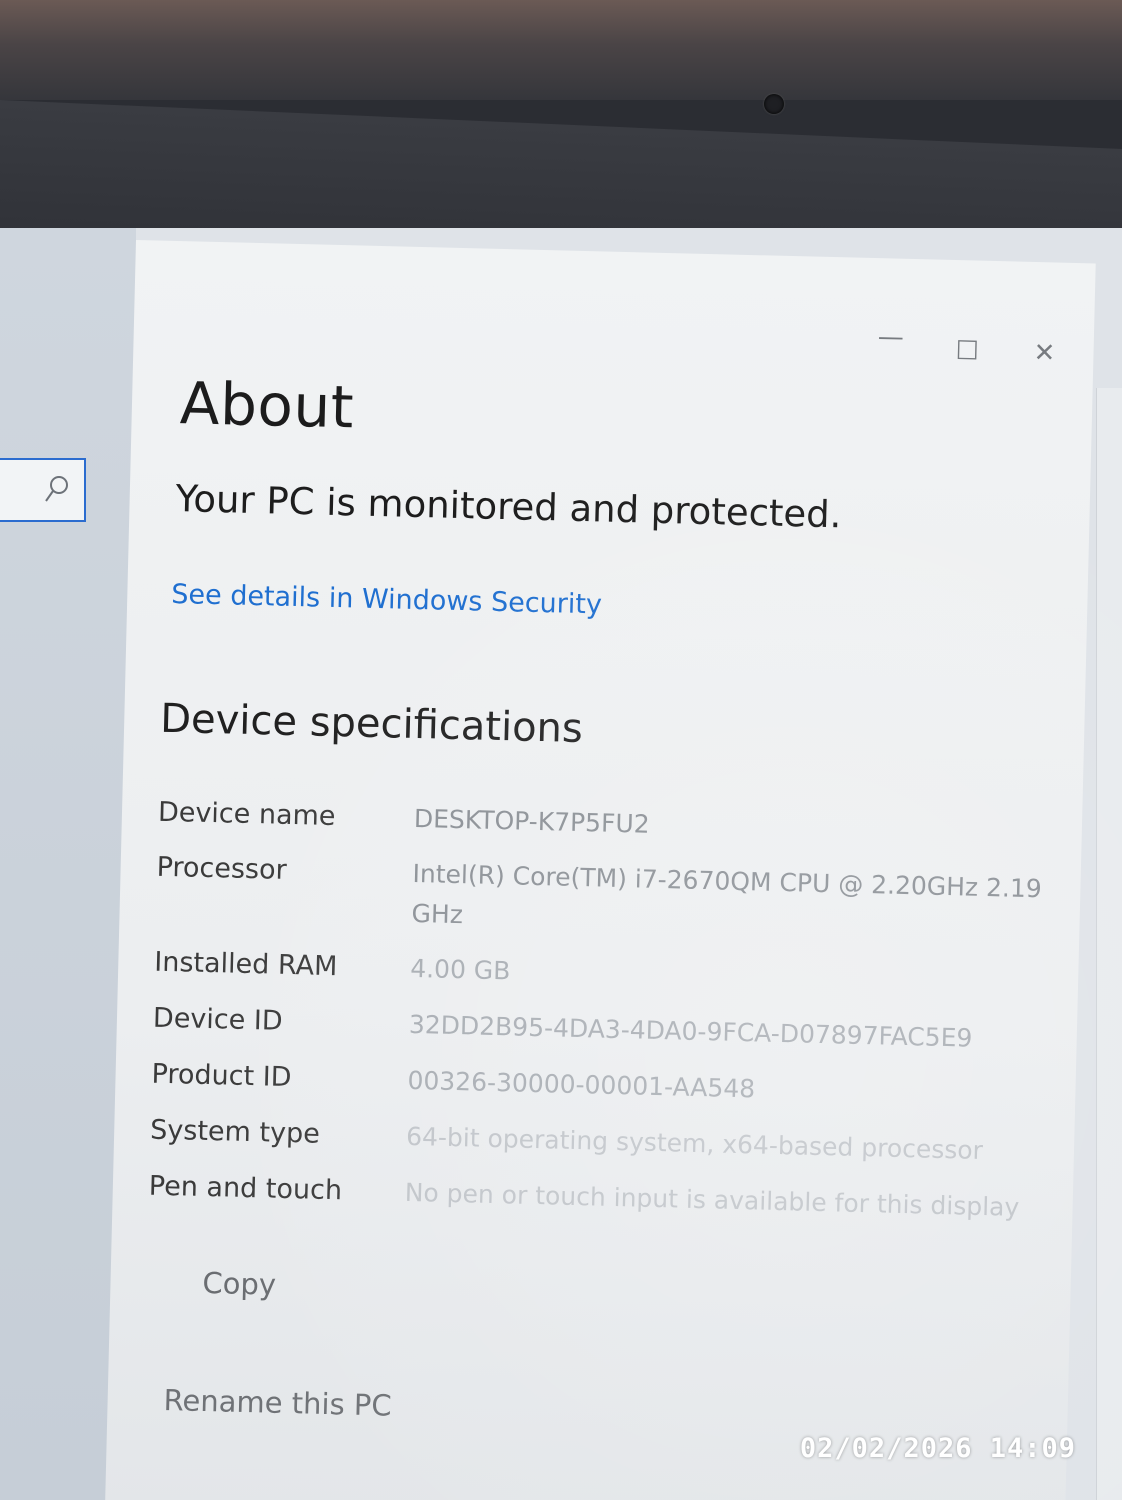 Image resolution: width=1122 pixels, height=1500 pixels. What do you see at coordinates (222, 868) in the screenshot?
I see `spec-label-processor: Processor` at bounding box center [222, 868].